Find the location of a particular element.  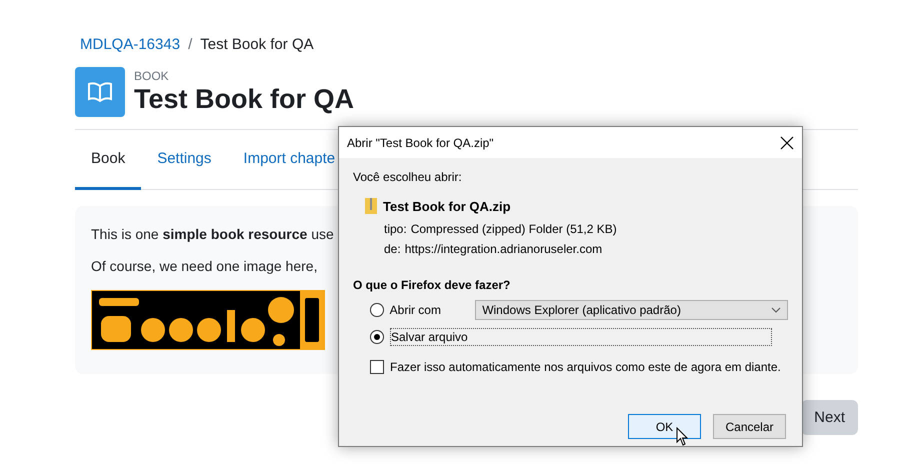

cancel-button: Cancelar is located at coordinates (749, 426).